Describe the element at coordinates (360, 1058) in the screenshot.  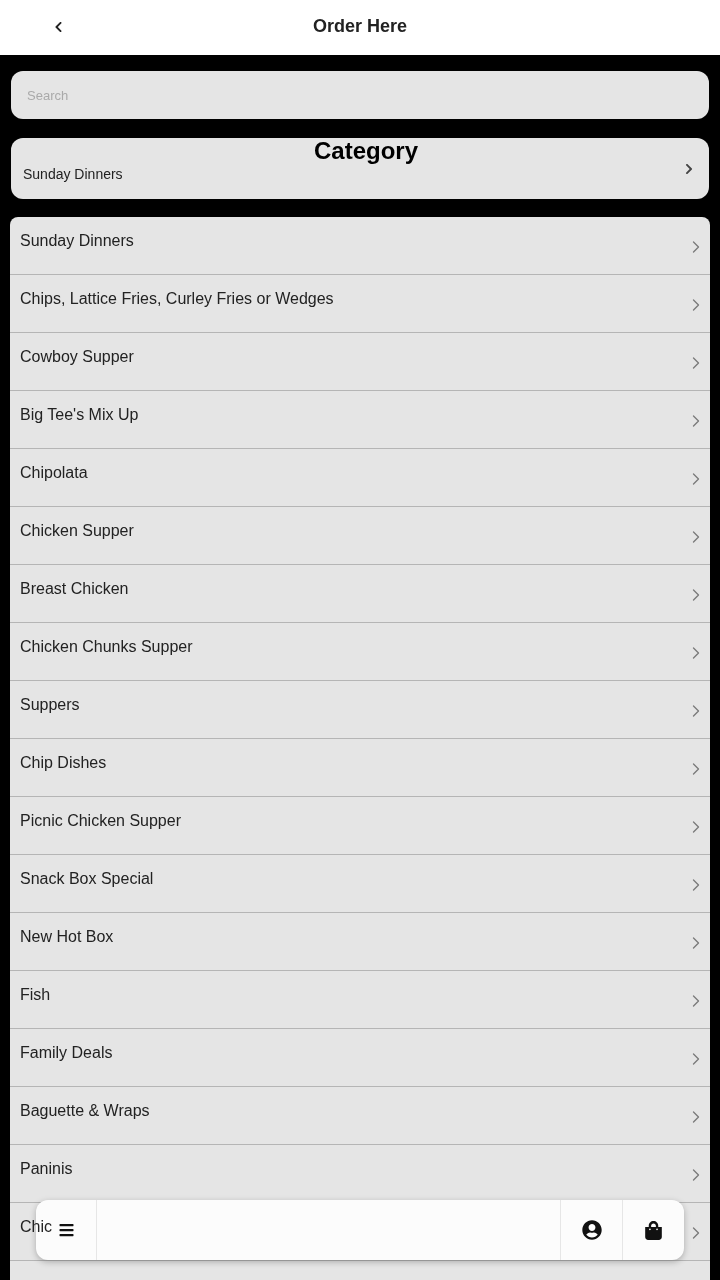
I see `category-row: Family Deals` at that location.